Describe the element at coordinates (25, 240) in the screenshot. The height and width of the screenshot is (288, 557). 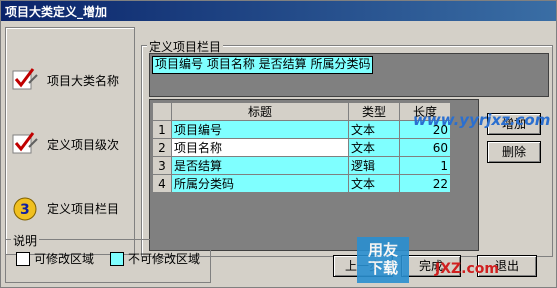
I see `legend-title: 说明` at that location.